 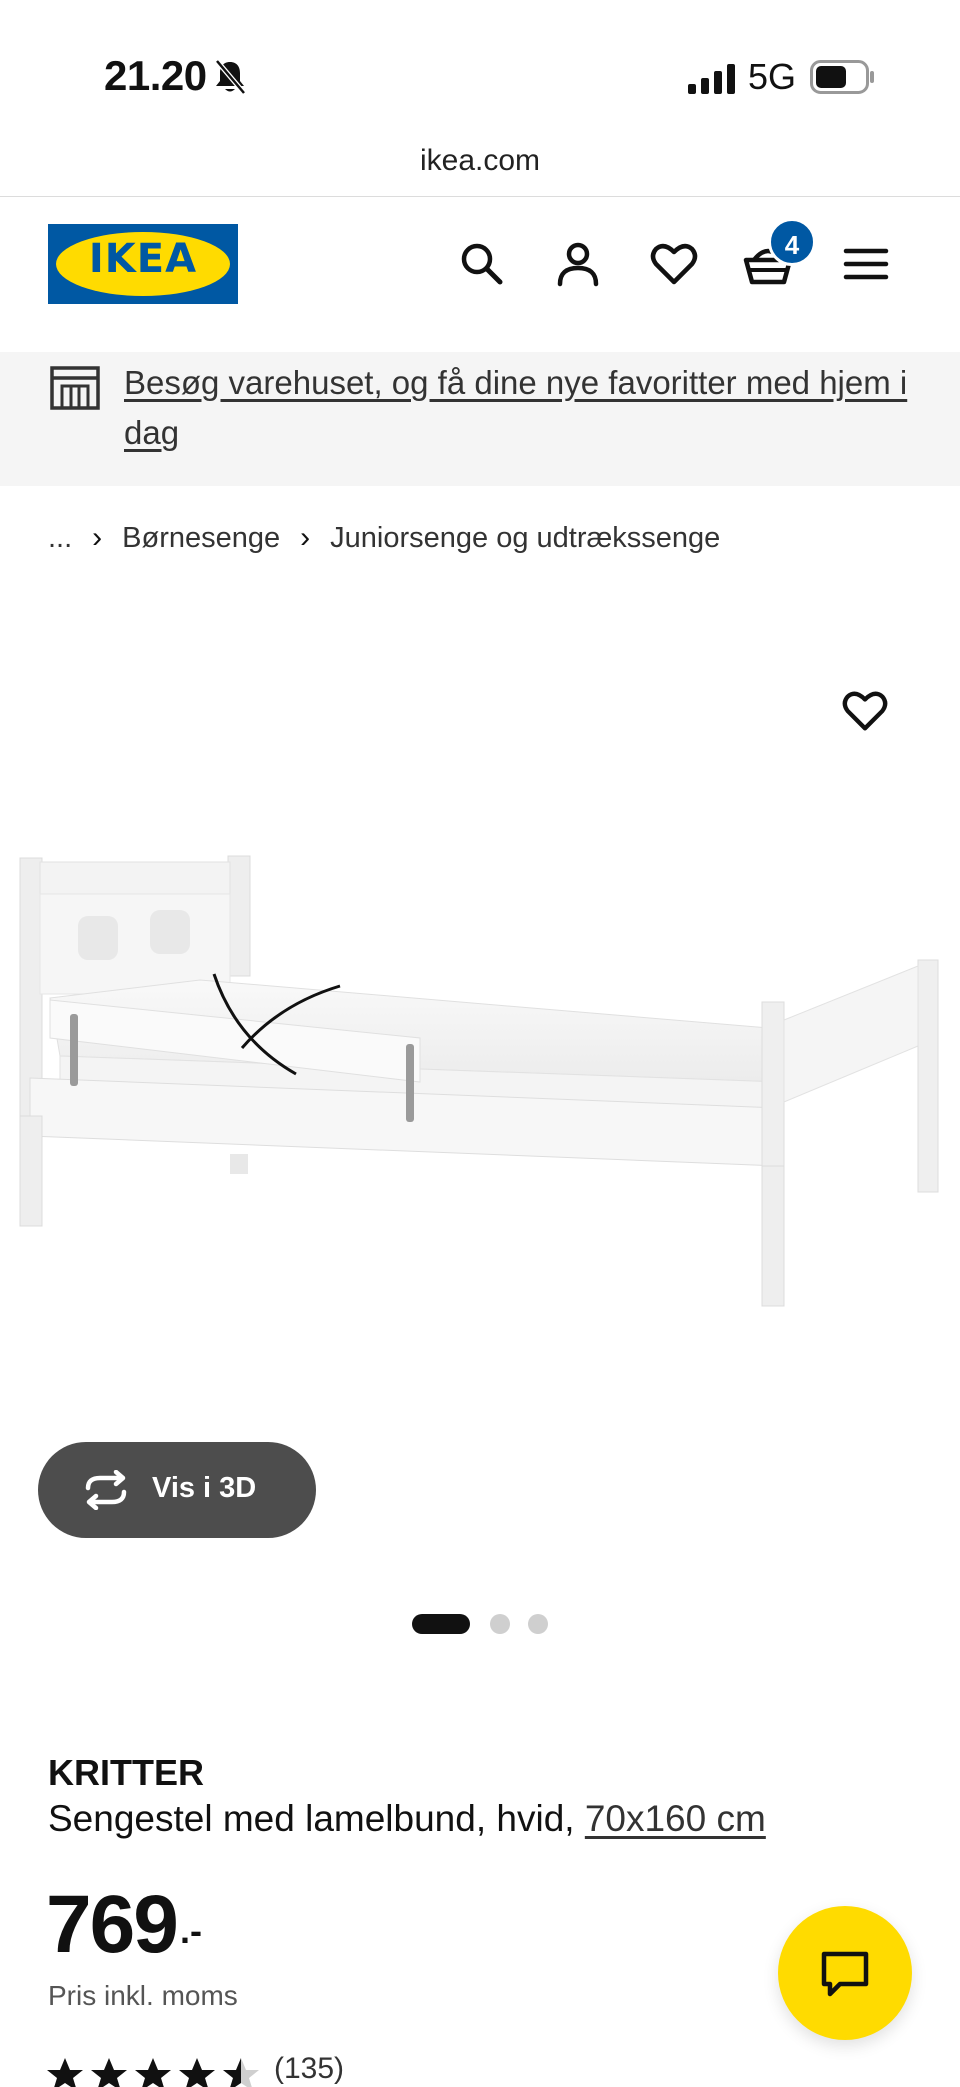 I want to click on logo-text: IKEA, so click(x=143, y=259).